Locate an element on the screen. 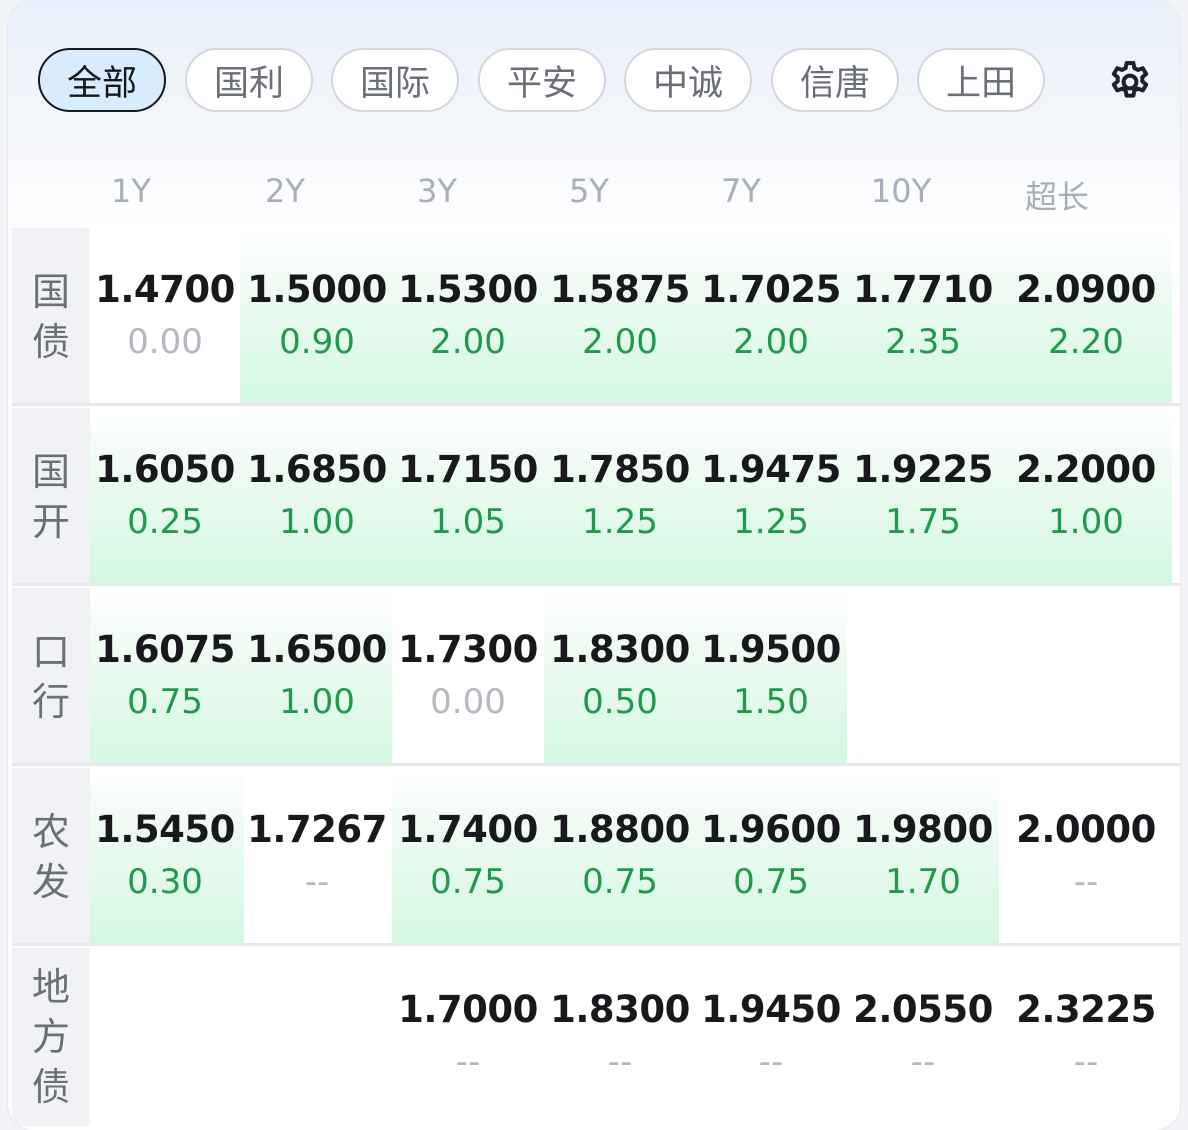 This screenshot has height=1130, width=1188. yield-value: 1.6075 is located at coordinates (165, 649).